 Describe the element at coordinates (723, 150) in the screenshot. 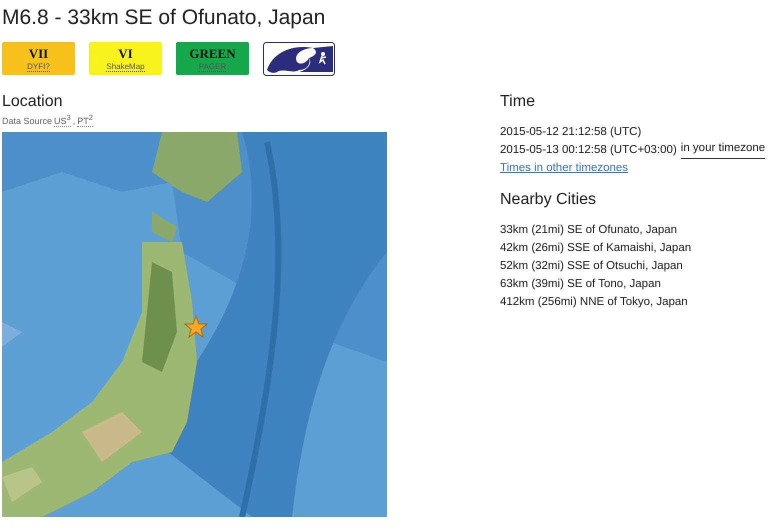

I see `timezone-link: in your timezone` at that location.